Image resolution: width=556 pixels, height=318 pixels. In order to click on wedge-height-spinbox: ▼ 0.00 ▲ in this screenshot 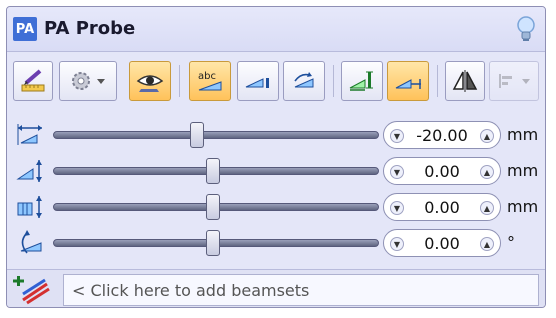, I will do `click(442, 171)`.